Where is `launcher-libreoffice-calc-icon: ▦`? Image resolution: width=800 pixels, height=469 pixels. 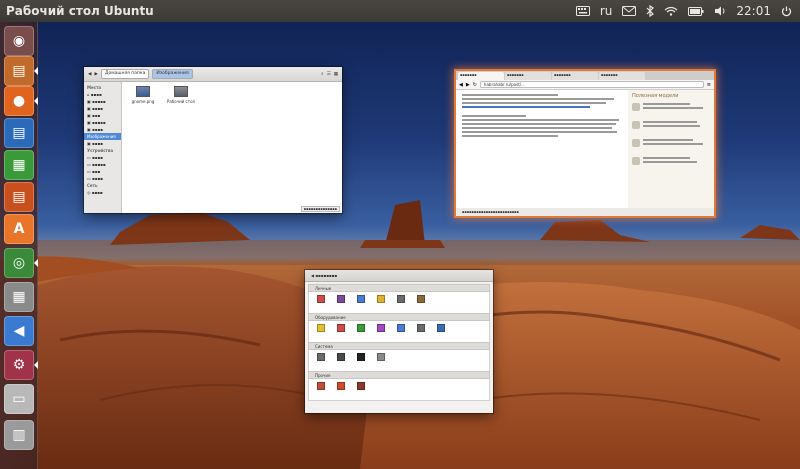
launcher-libreoffice-calc-icon: ▦ is located at coordinates (19, 165).